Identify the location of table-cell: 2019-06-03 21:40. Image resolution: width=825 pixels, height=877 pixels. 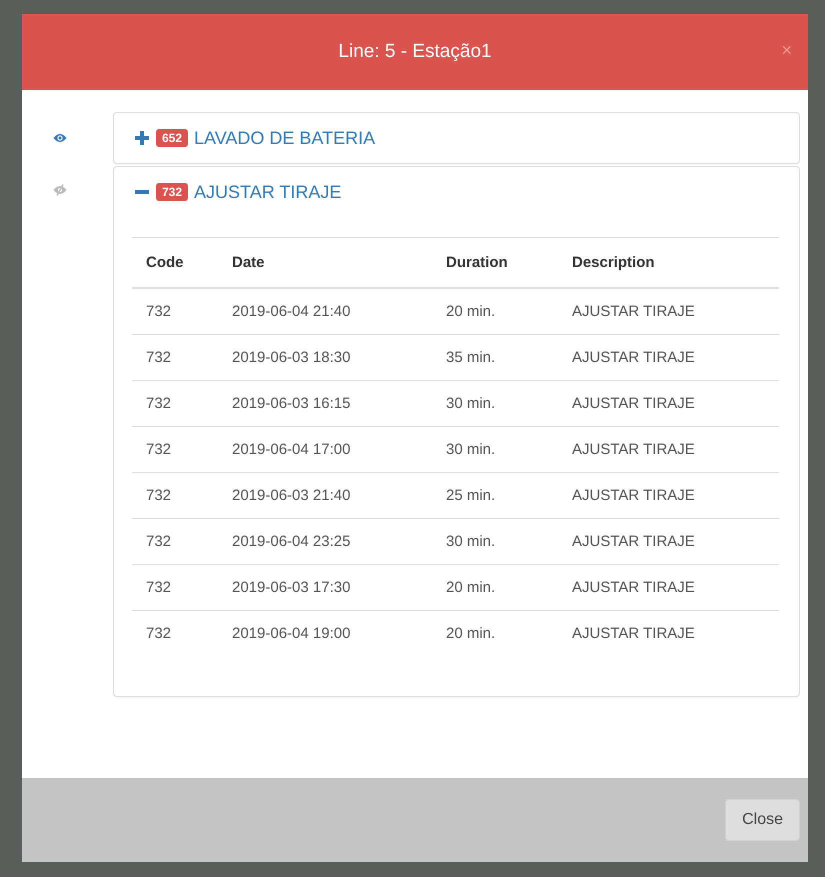
(325, 495).